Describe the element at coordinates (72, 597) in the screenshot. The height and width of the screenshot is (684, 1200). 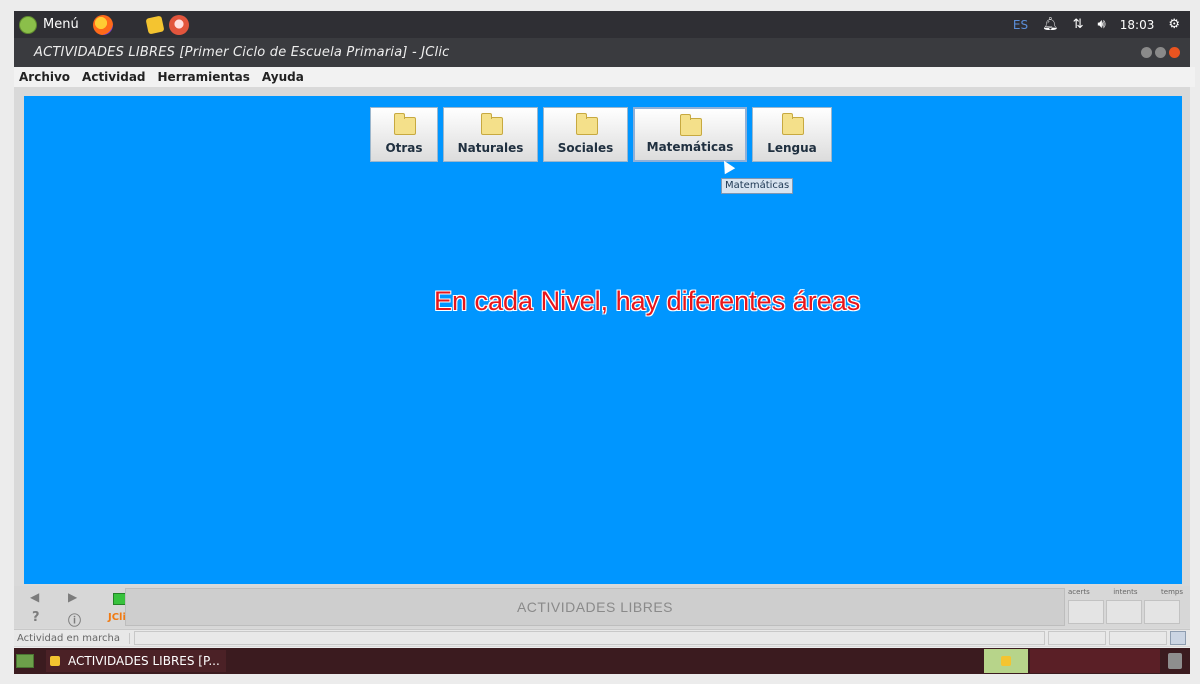
I see `forward-arrow-icon: ▶` at that location.